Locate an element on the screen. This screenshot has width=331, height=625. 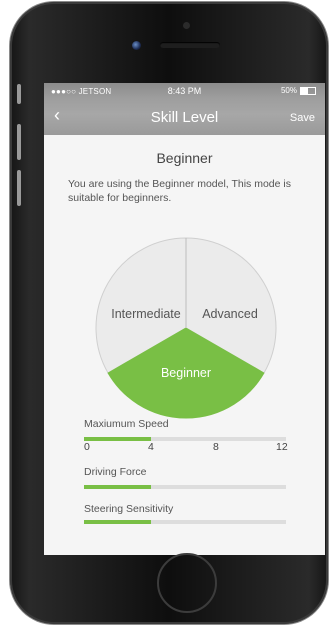
max-speed-tick: 4 is located at coordinates (151, 447).